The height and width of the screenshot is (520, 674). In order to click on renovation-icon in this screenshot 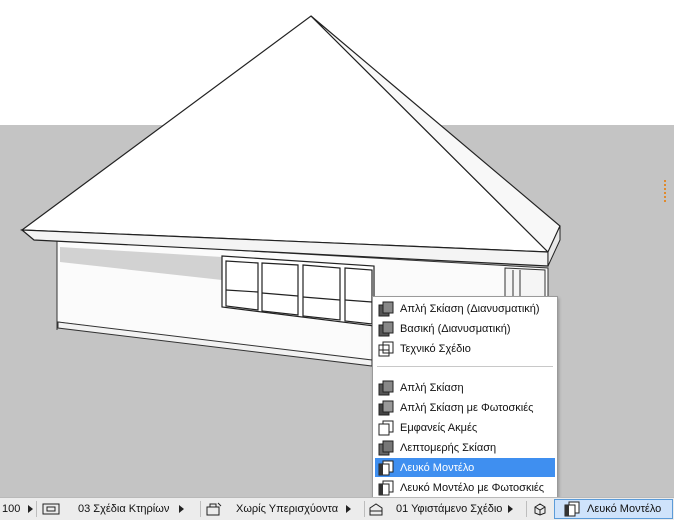, I will do `click(214, 509)`.